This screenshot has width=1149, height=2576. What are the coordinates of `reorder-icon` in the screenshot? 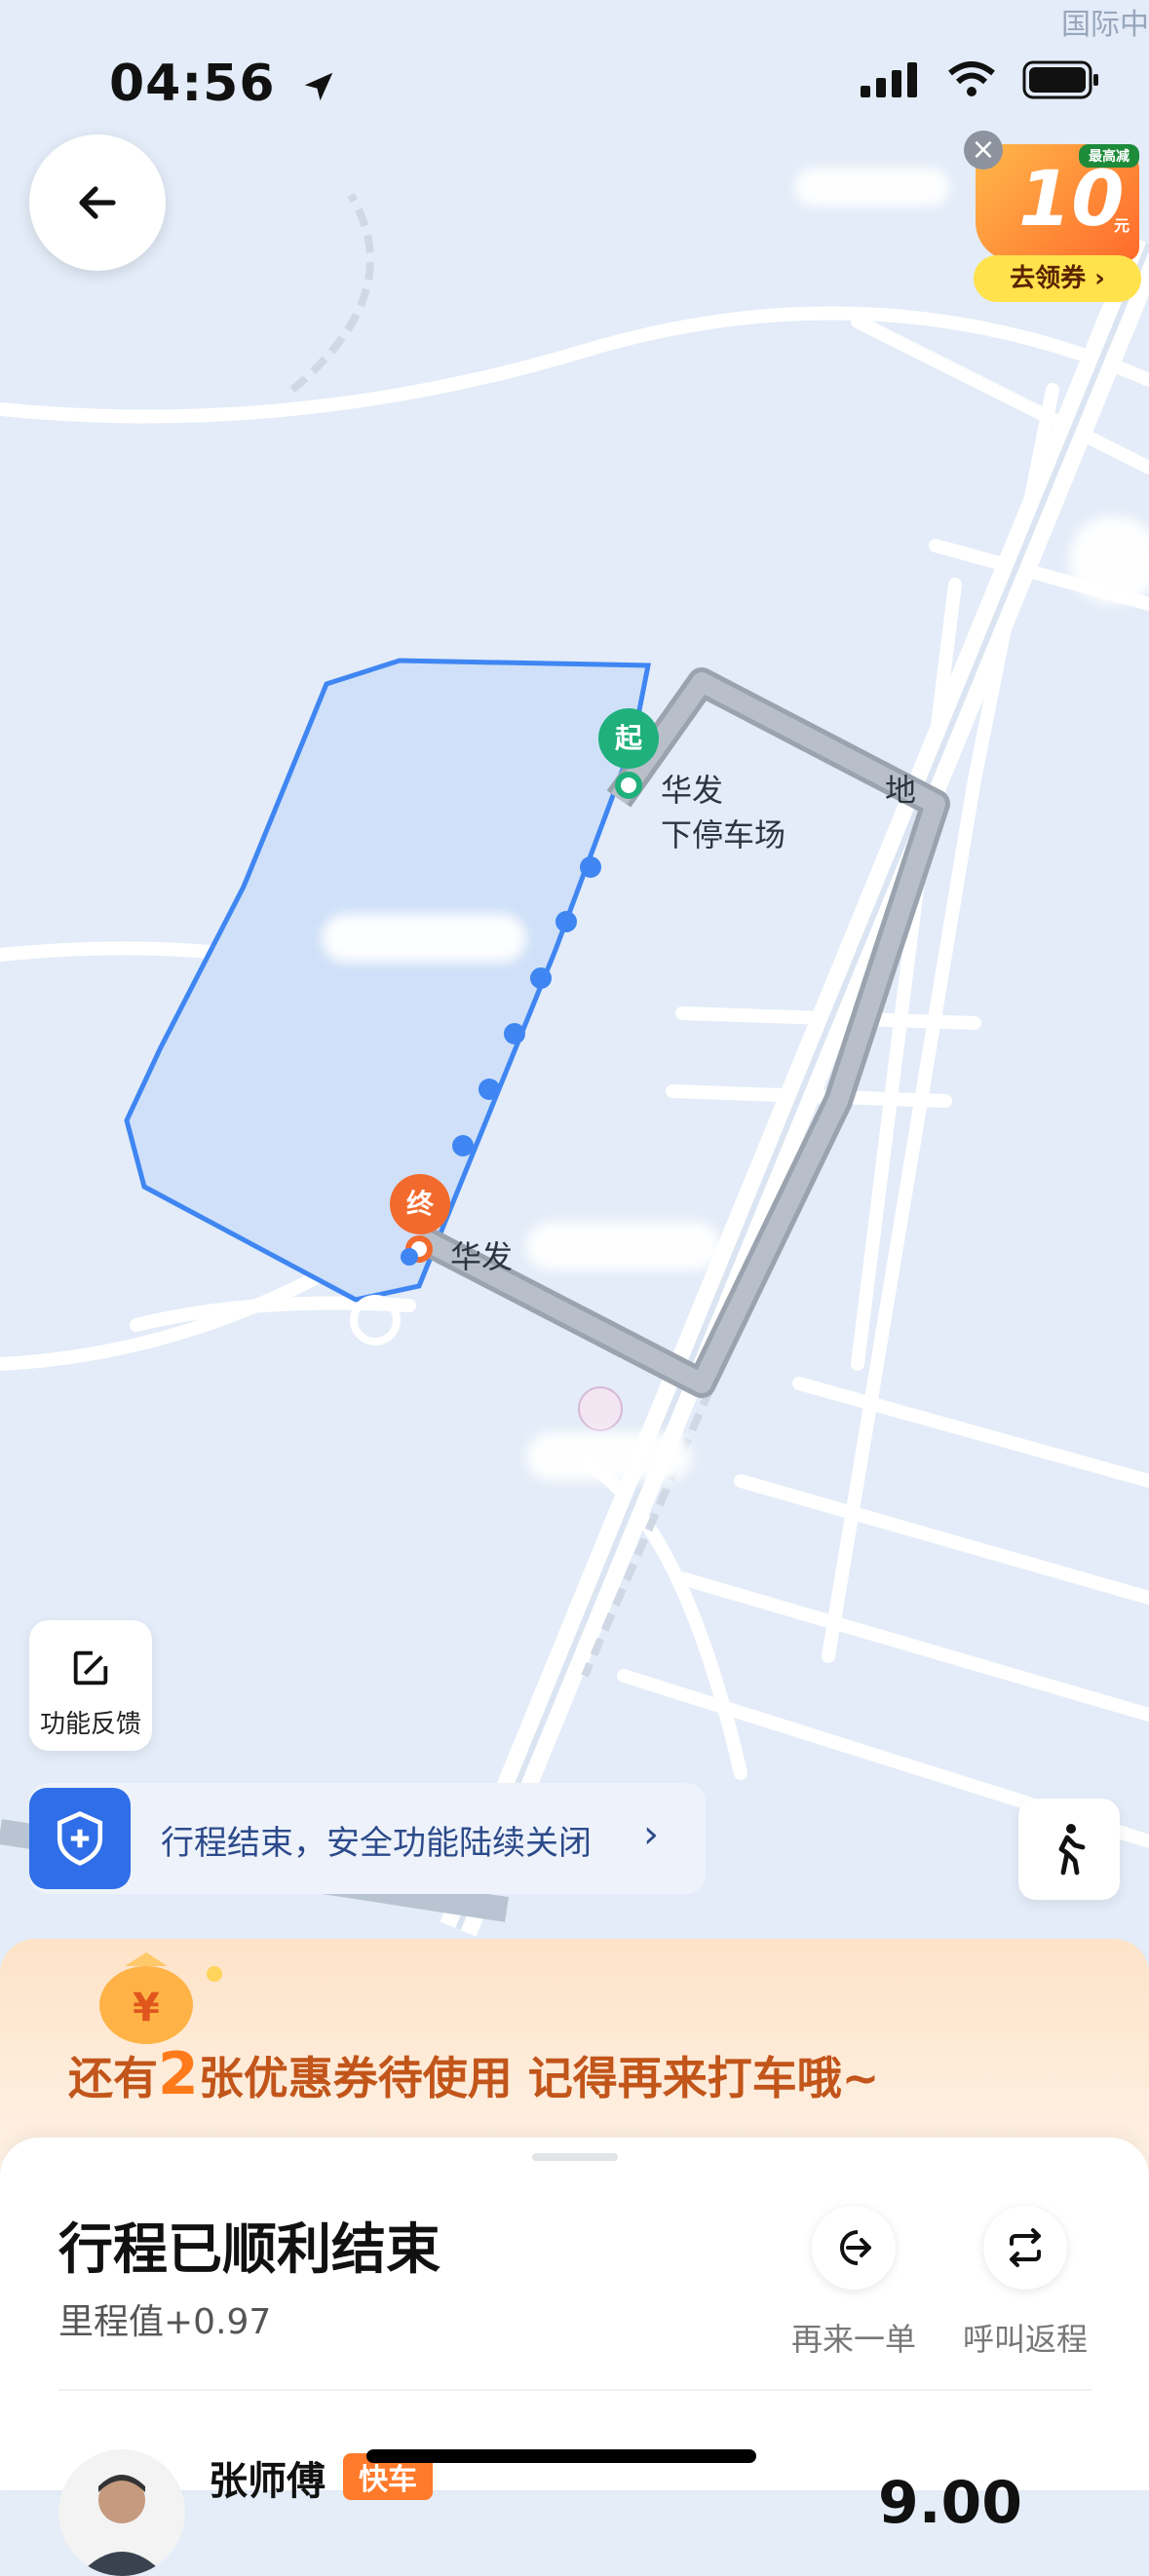 It's located at (855, 2247).